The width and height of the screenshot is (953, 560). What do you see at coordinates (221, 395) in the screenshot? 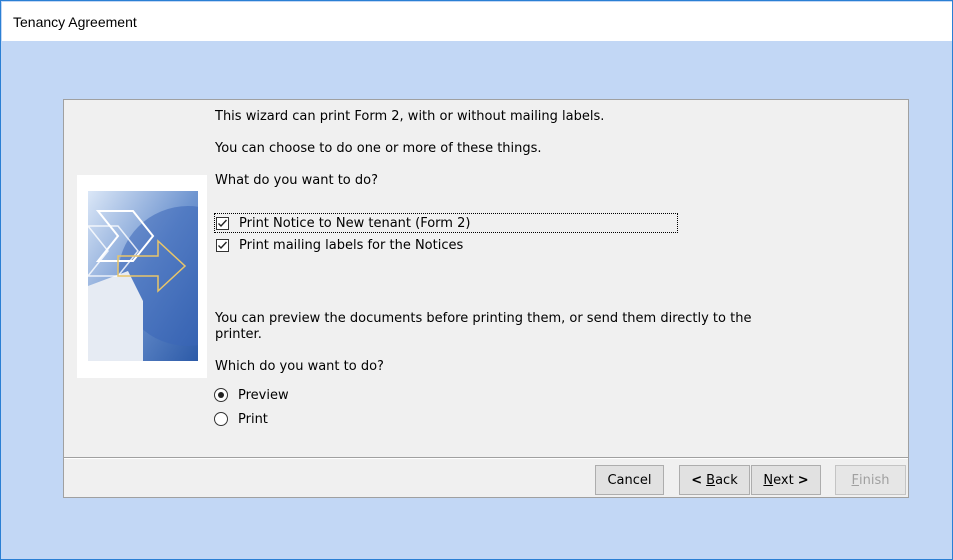
I see `preview-radio` at bounding box center [221, 395].